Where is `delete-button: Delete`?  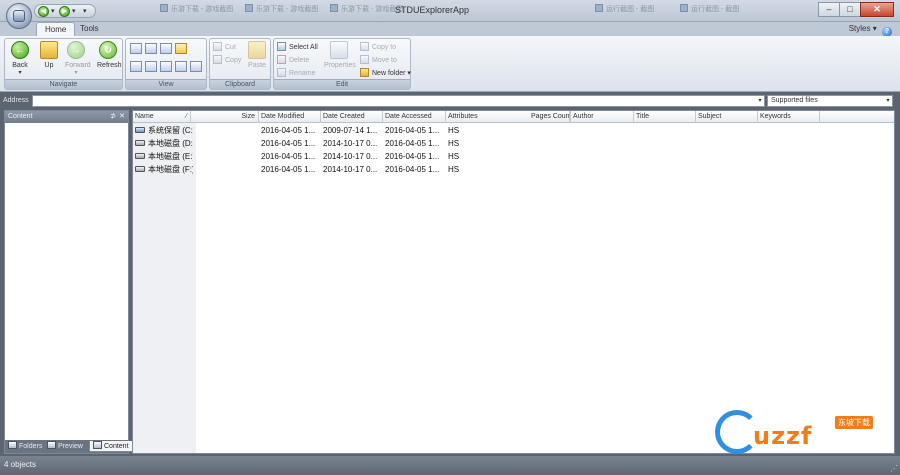 delete-button: Delete is located at coordinates (293, 60).